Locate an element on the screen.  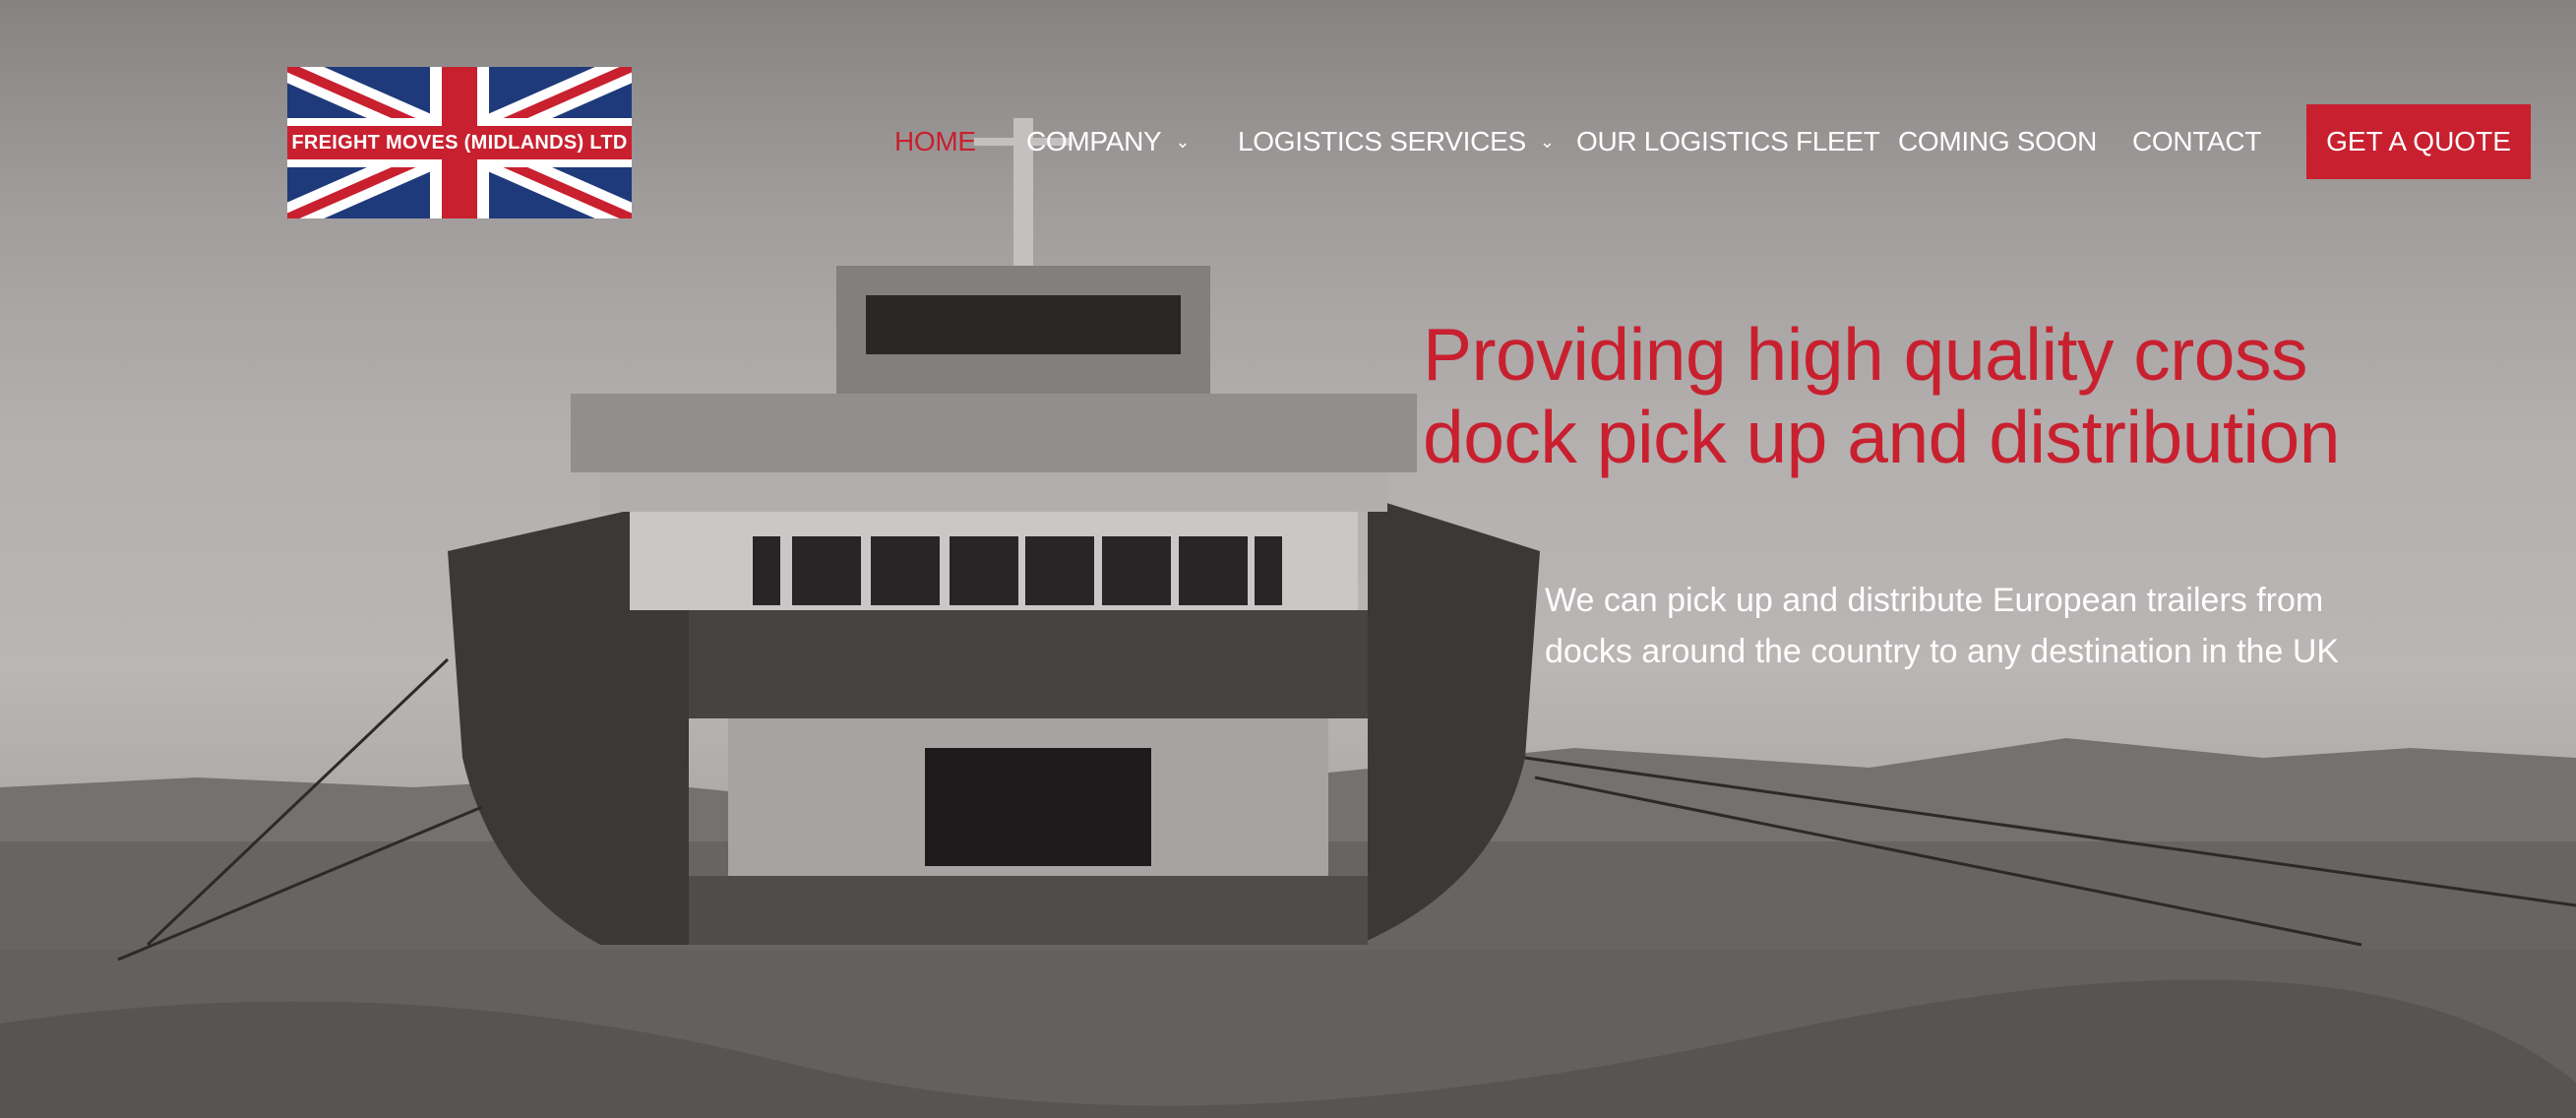
get-a-quote-button: GET A QUOTE is located at coordinates (2418, 141).